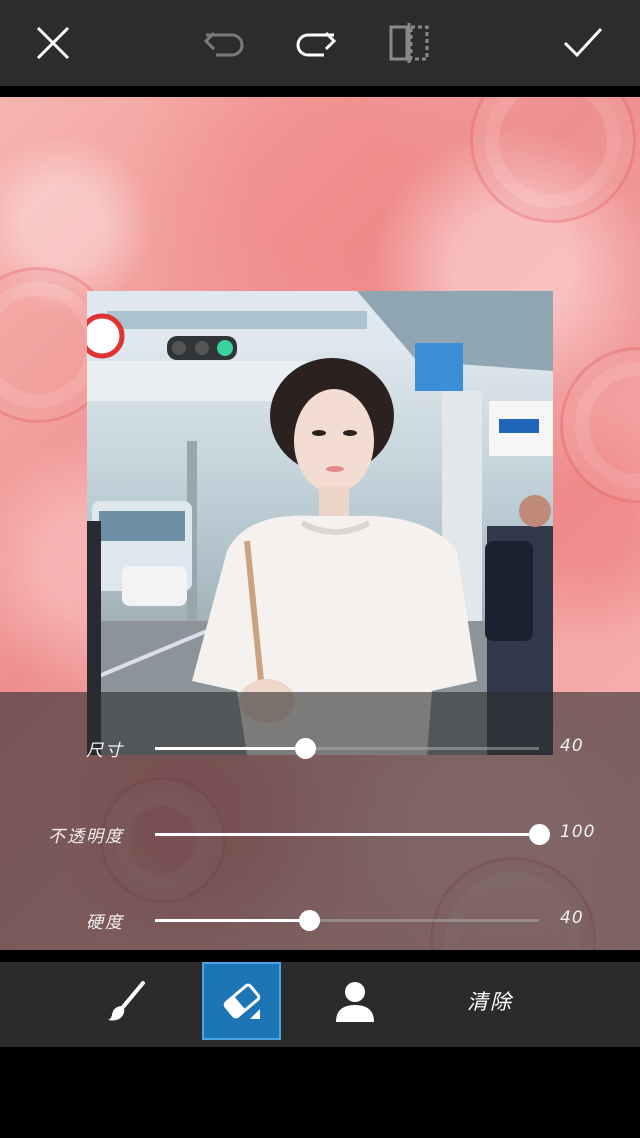 Image resolution: width=640 pixels, height=1138 pixels. What do you see at coordinates (309, 920) in the screenshot?
I see `hardness-slider-thumb` at bounding box center [309, 920].